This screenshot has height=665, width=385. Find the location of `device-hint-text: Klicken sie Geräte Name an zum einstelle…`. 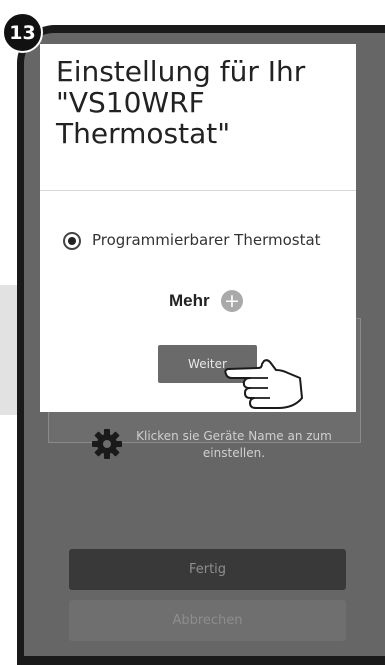

device-hint-text: Klicken sie Geräte Name an zum einstelle… is located at coordinates (234, 444).